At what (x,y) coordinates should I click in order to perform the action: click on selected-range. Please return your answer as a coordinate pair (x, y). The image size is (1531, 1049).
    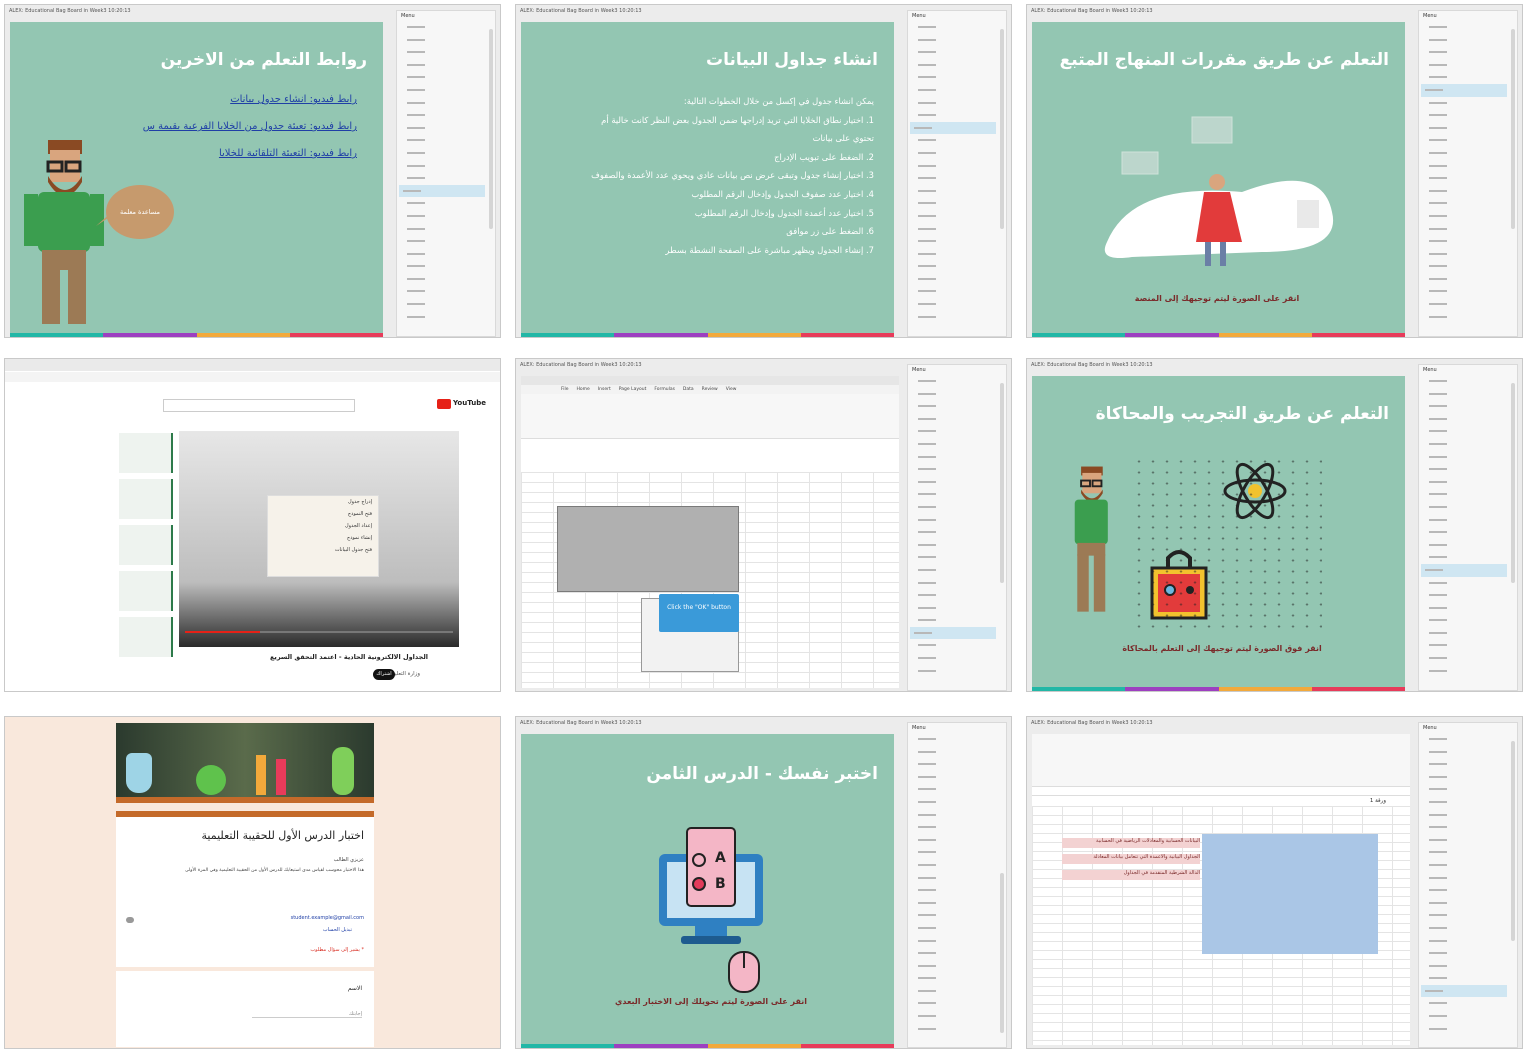
    Looking at the image, I should click on (648, 549).